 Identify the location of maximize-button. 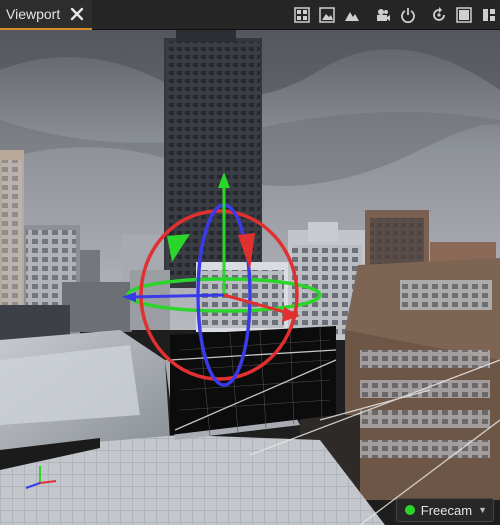
(464, 15).